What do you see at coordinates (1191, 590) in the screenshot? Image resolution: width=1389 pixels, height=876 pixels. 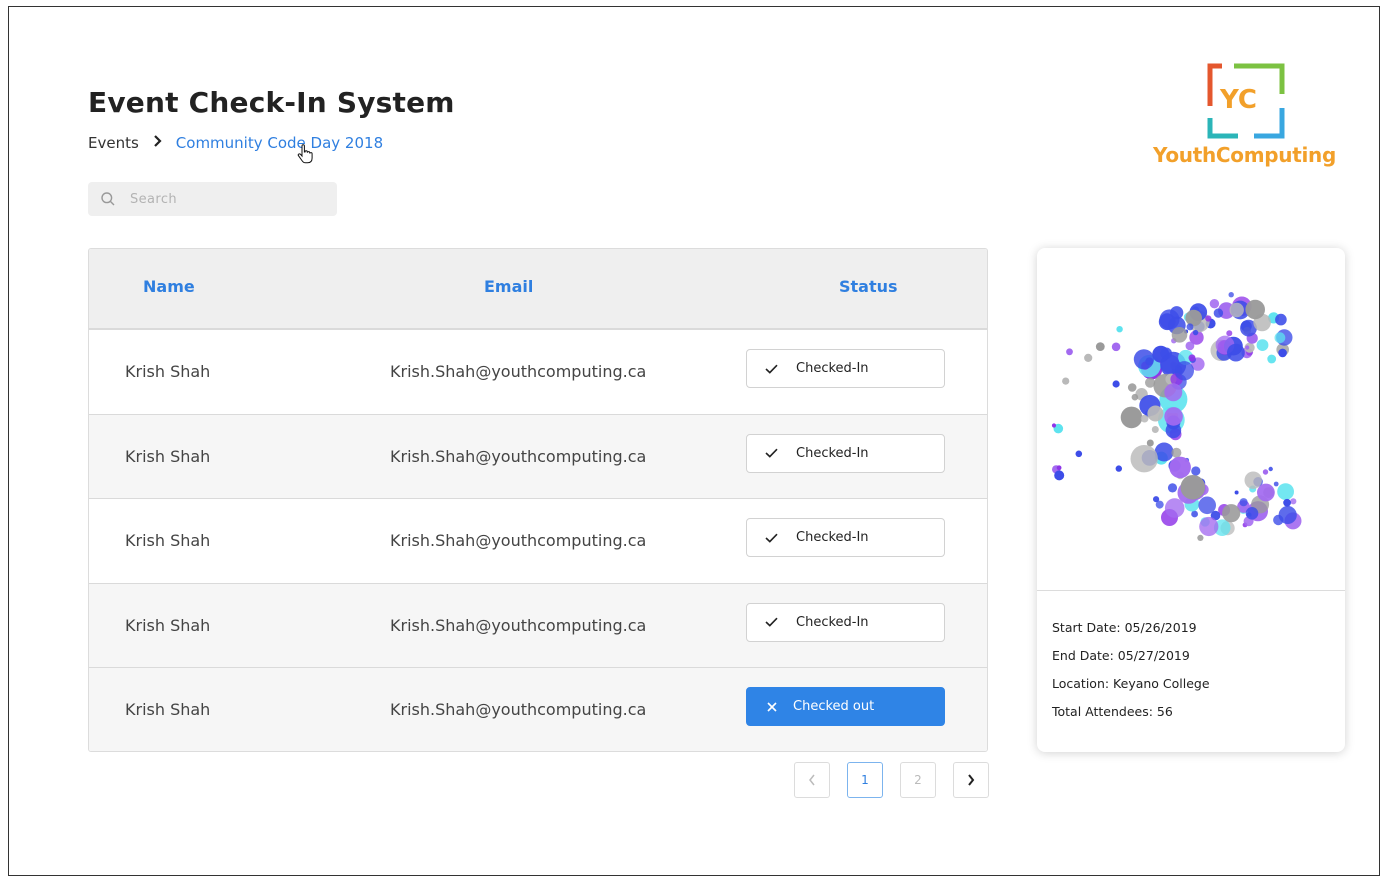 I see `card-divider` at bounding box center [1191, 590].